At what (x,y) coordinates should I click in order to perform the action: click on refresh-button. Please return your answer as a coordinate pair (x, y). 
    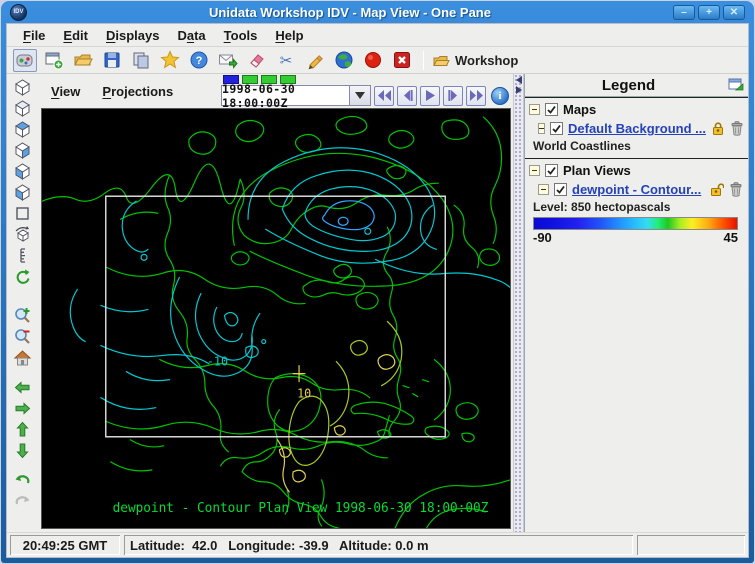
    Looking at the image, I should click on (22, 276).